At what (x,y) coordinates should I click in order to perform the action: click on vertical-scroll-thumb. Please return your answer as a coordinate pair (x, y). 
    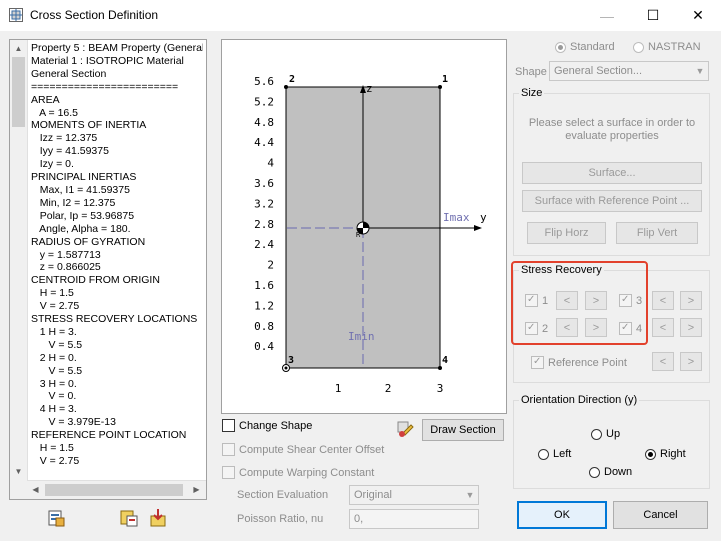
    Looking at the image, I should click on (18, 92).